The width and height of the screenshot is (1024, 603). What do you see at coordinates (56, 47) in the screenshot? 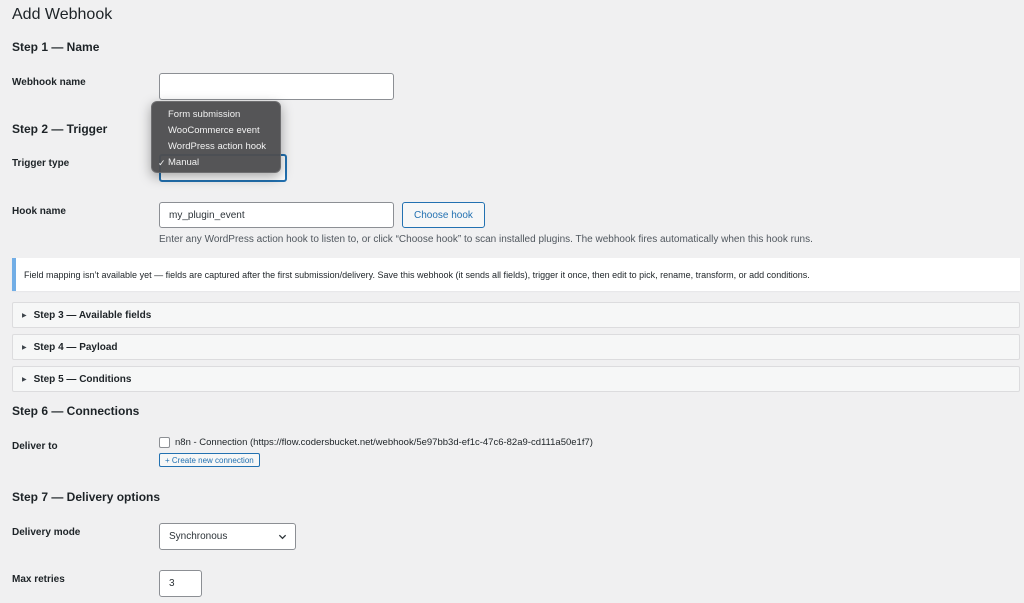
I see `step1-title: Step 1 — Name` at bounding box center [56, 47].